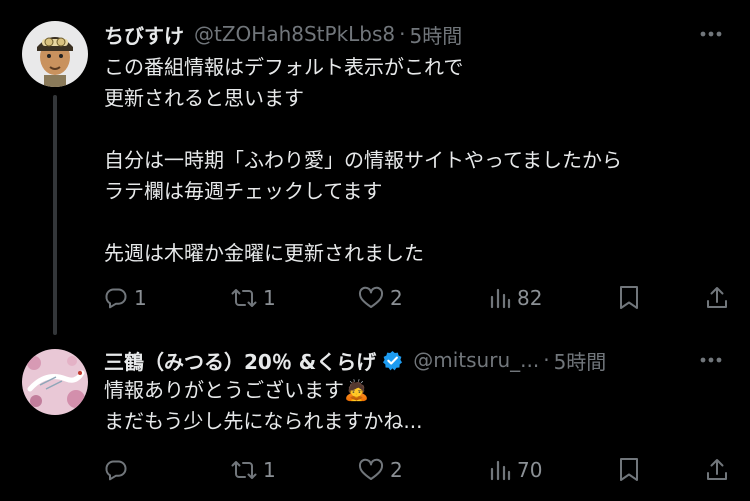 Image resolution: width=750 pixels, height=501 pixels. I want to click on reply-button: 1, so click(125, 298).